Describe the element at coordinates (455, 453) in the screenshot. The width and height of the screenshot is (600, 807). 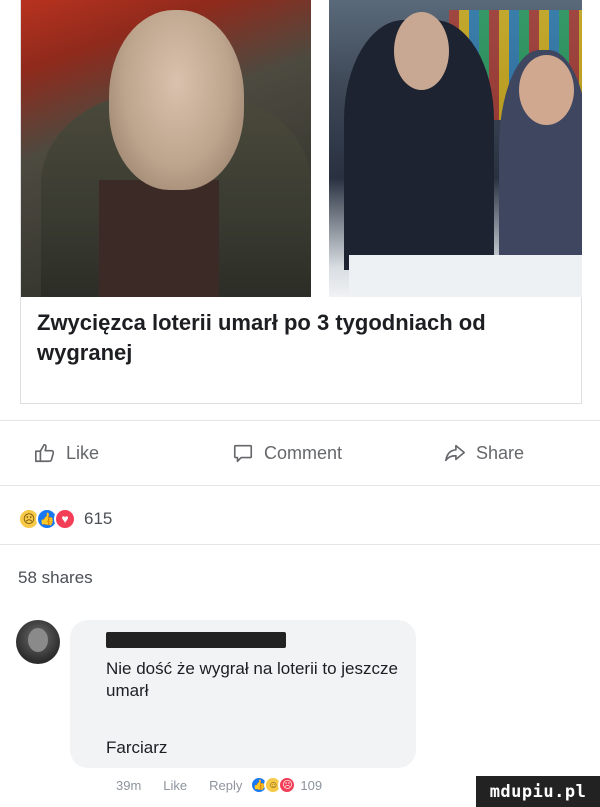
I see `share-icon` at that location.